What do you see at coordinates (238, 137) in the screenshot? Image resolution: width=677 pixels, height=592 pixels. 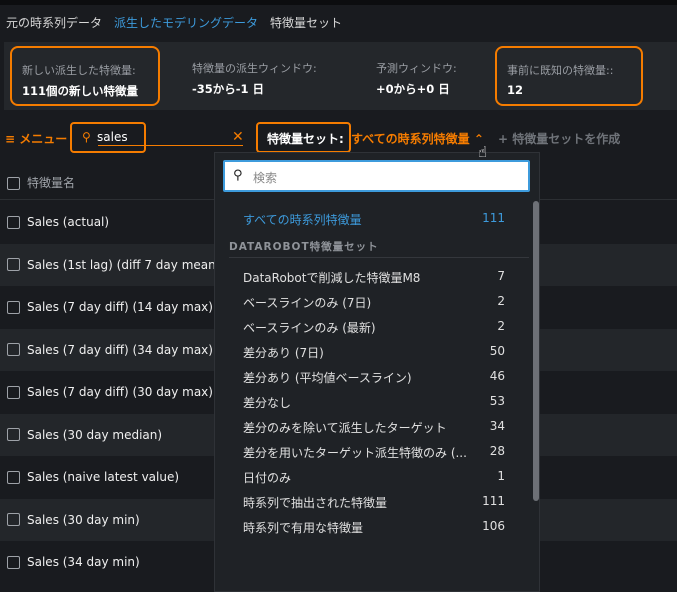 I see `clear-search-icon: ✕` at bounding box center [238, 137].